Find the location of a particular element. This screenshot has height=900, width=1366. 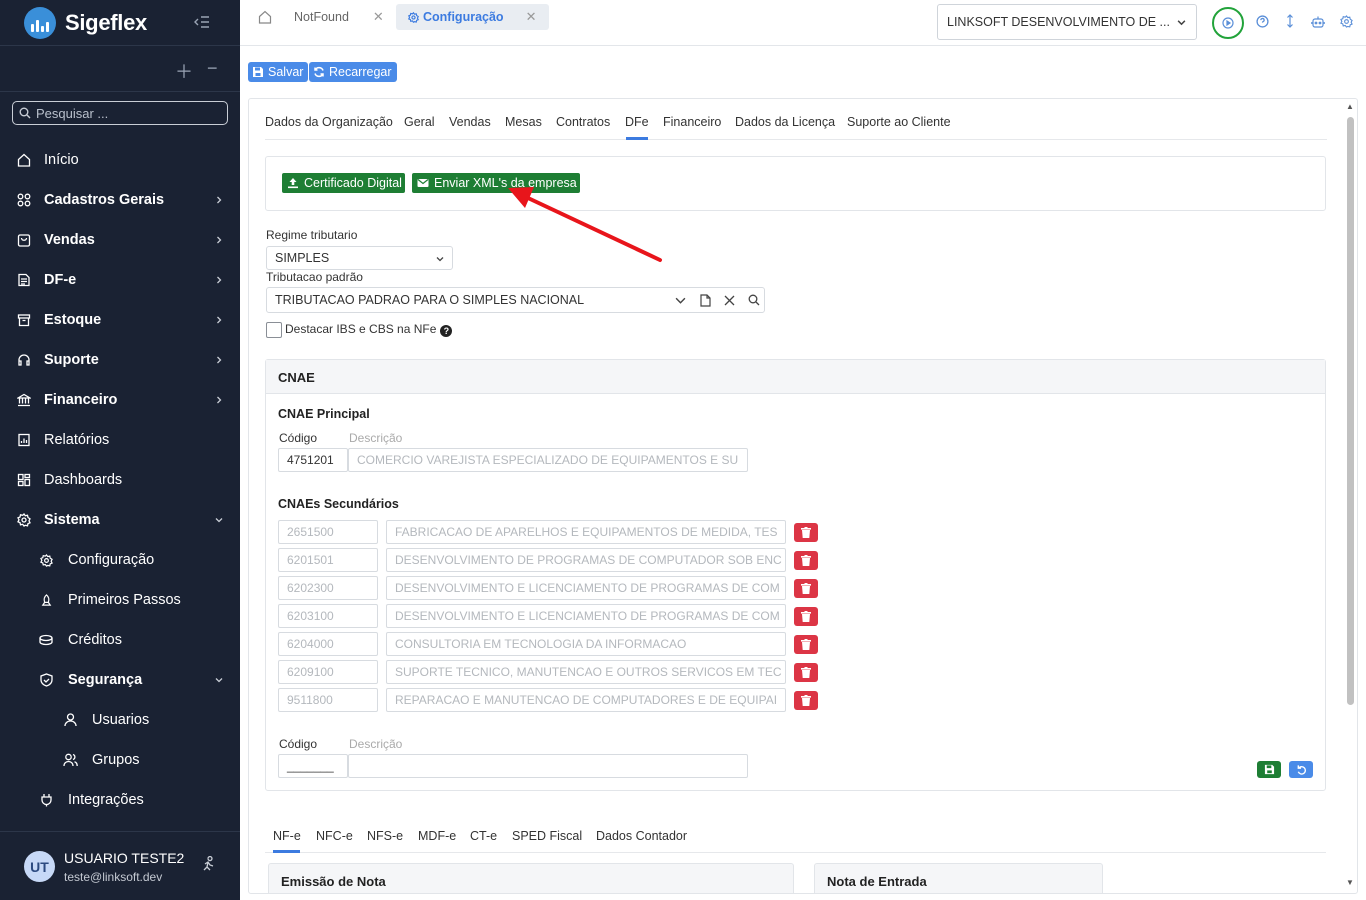

home-icon is located at coordinates (265, 17).